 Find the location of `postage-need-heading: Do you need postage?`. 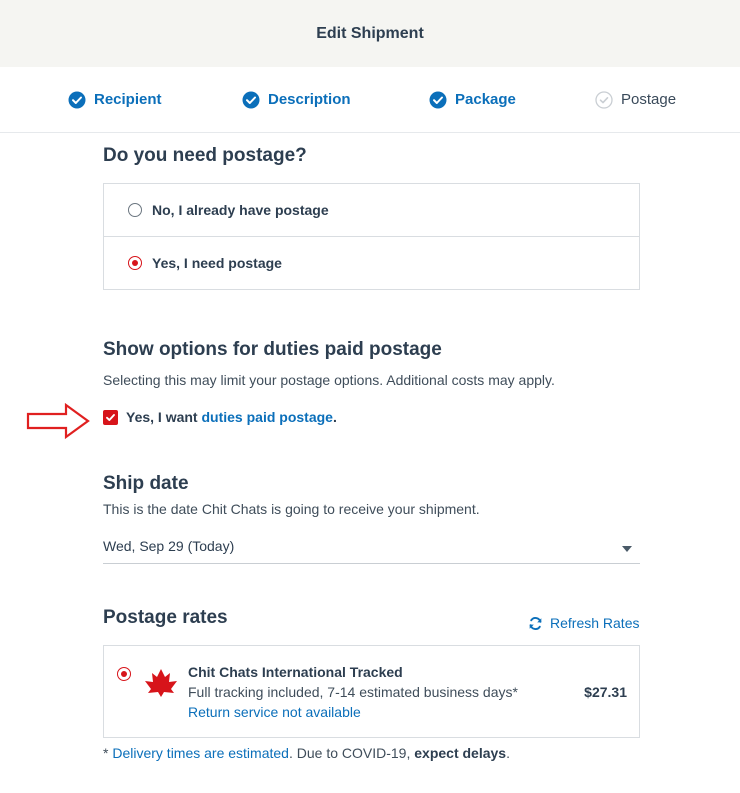

postage-need-heading: Do you need postage? is located at coordinates (205, 155).